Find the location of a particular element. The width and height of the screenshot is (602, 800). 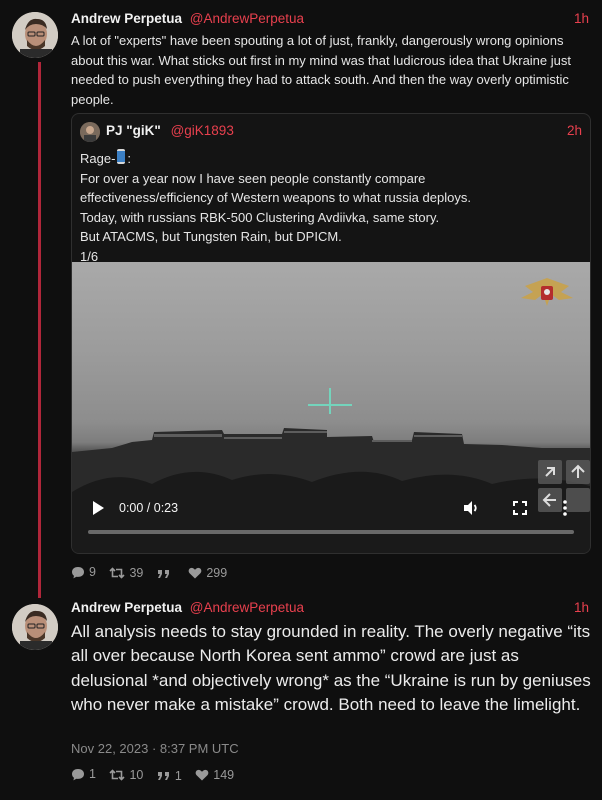

quote-button: 1 is located at coordinates (169, 776).